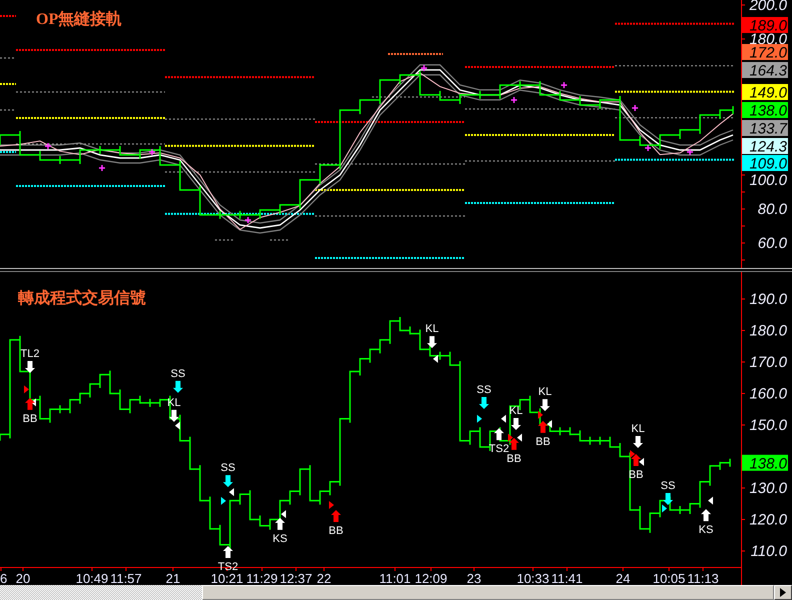  What do you see at coordinates (765, 25) in the screenshot?
I see `price-tag: 189.0` at bounding box center [765, 25].